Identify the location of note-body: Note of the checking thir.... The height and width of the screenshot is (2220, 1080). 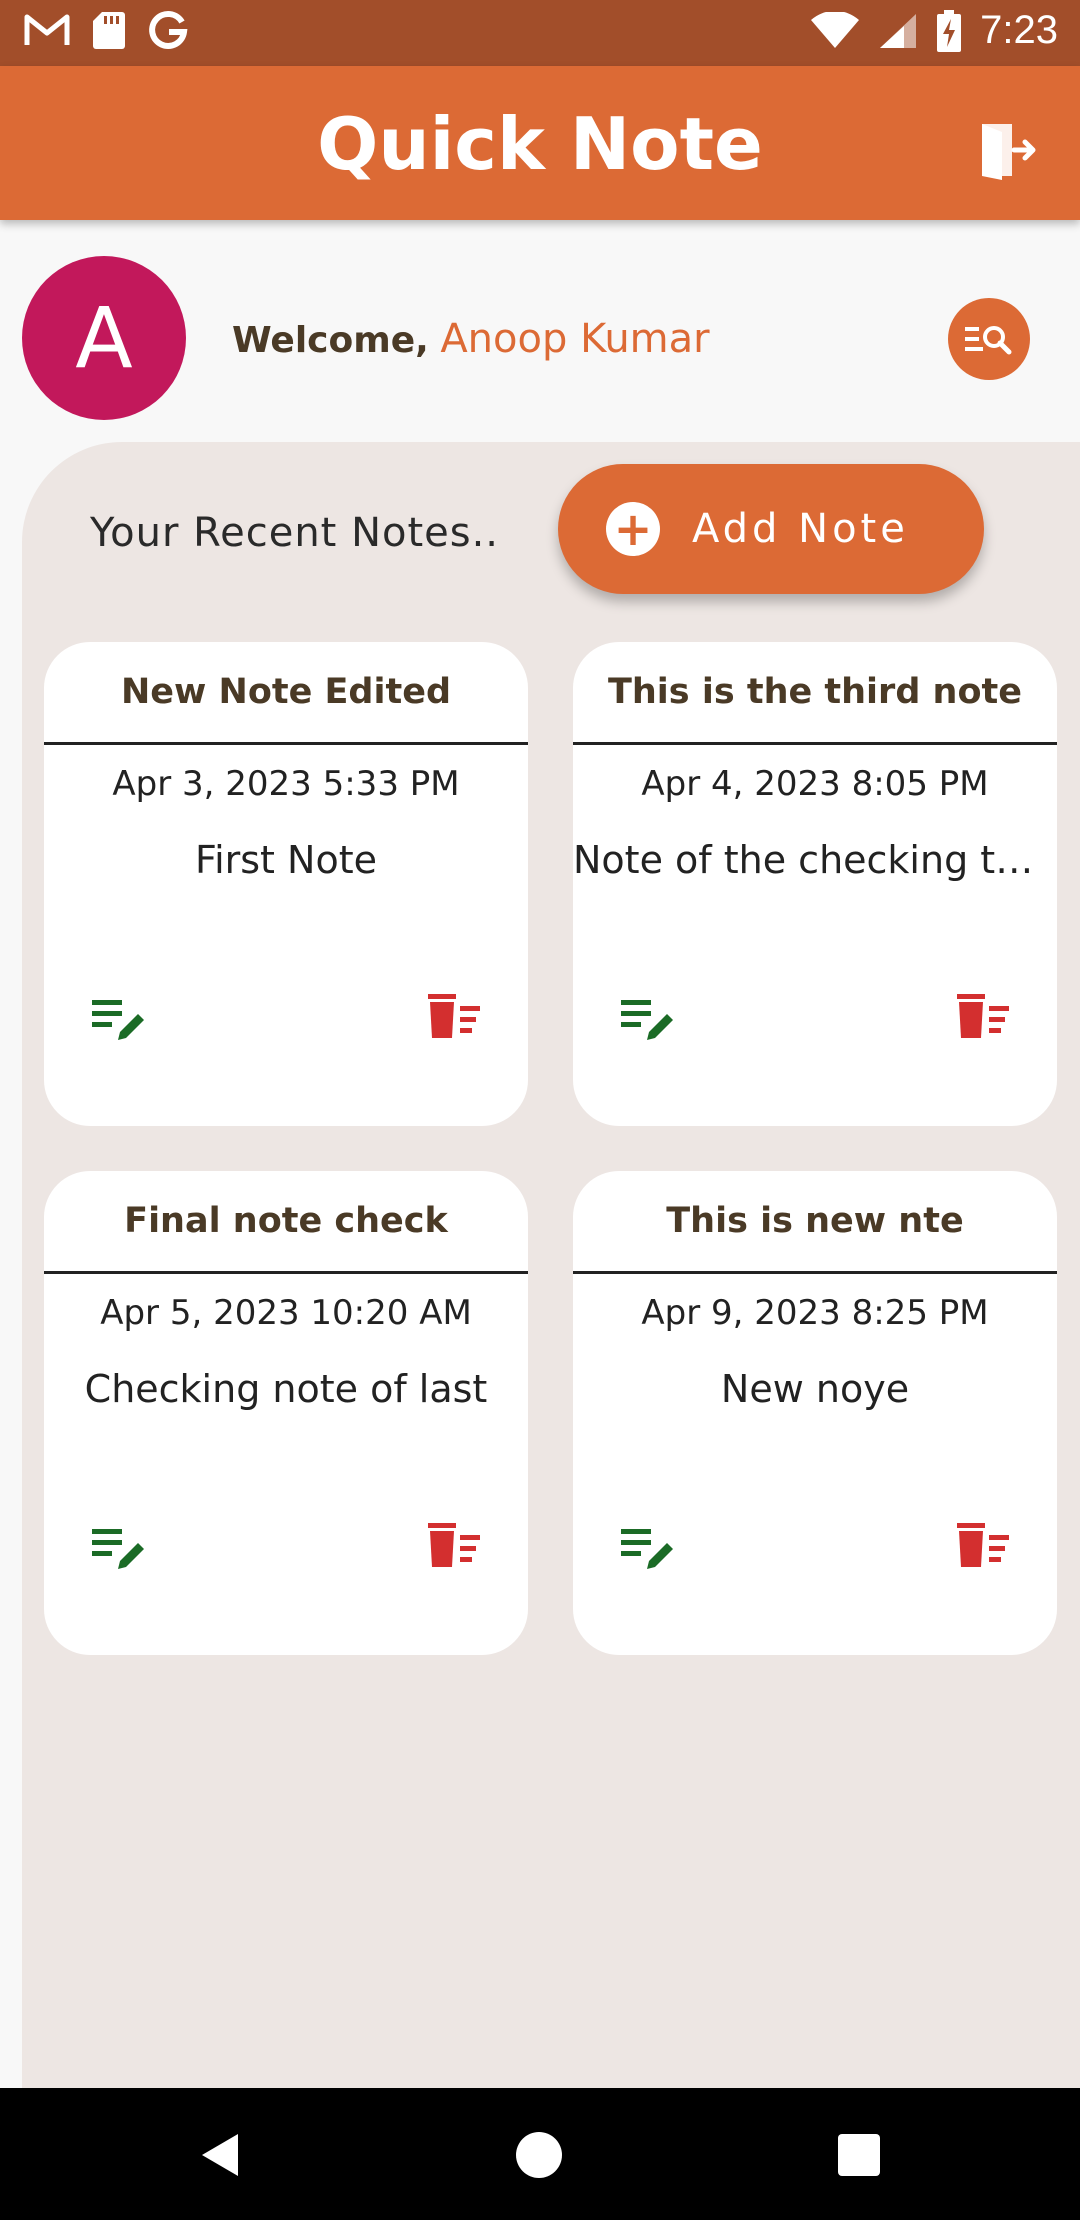
(815, 860).